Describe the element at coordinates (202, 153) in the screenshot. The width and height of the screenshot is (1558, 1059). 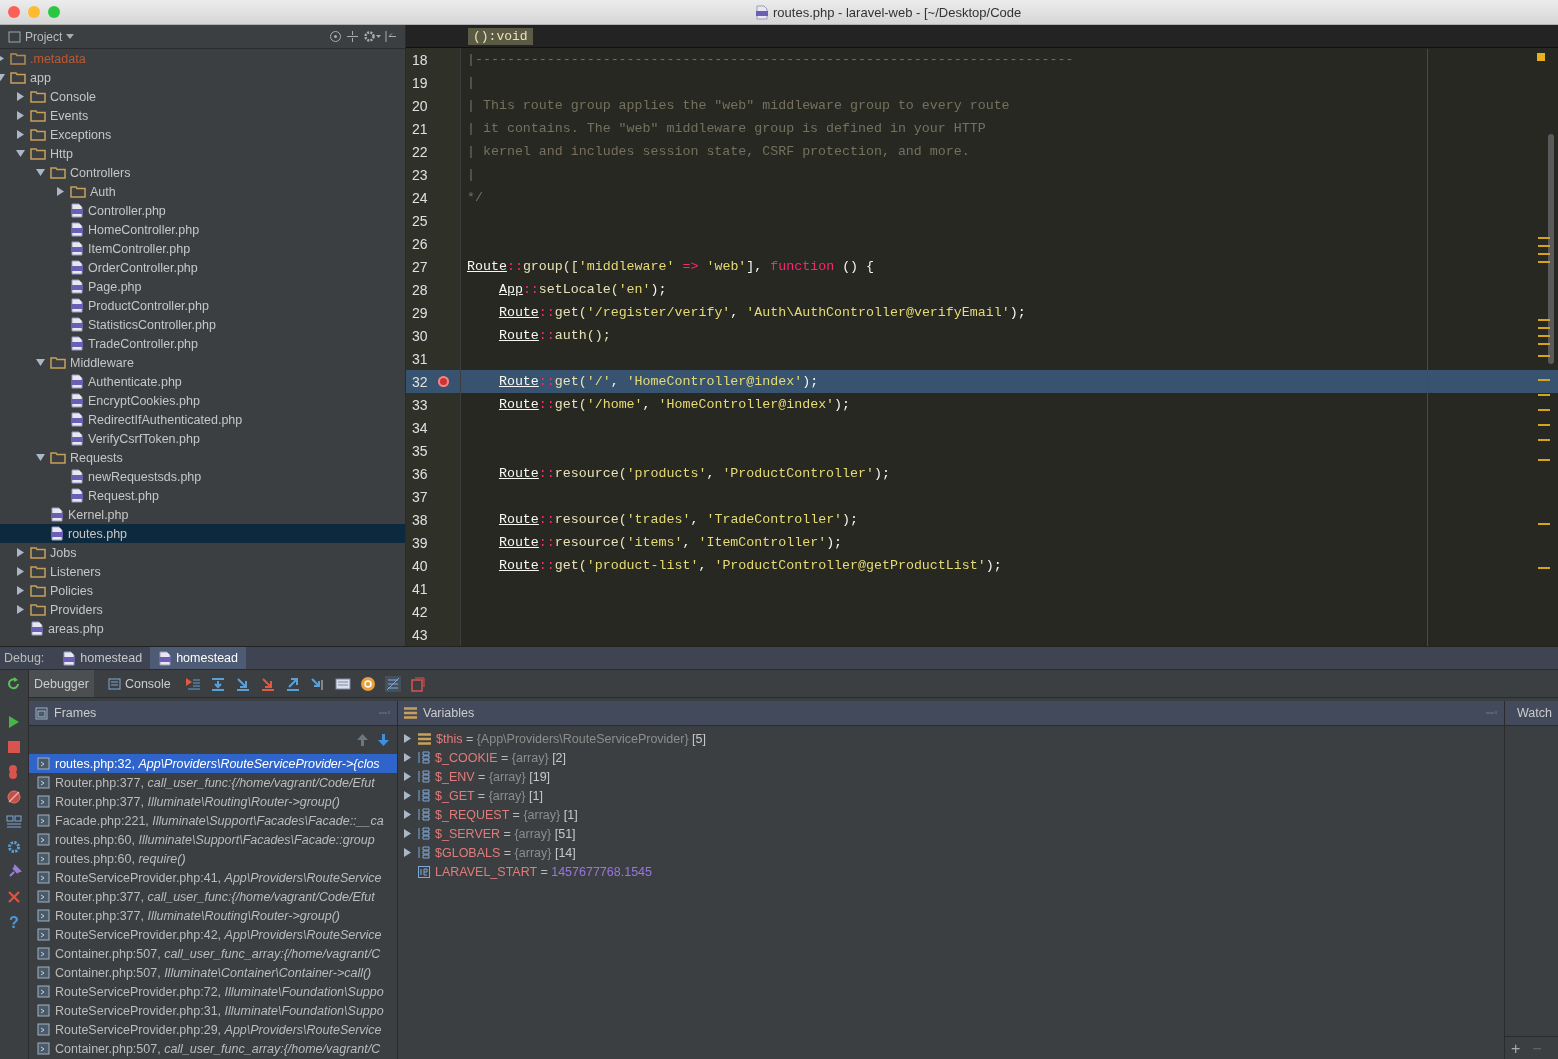
I see `tree-item: Http` at that location.